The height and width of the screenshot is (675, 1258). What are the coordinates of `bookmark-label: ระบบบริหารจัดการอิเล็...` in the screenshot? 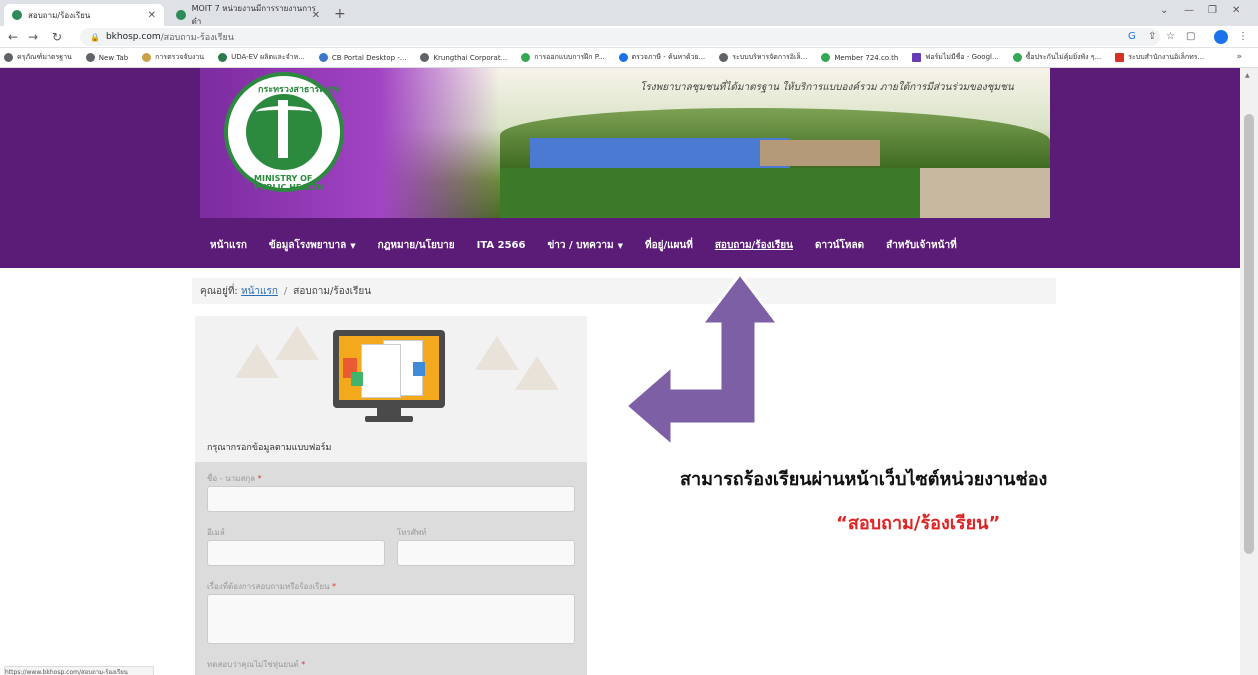 It's located at (770, 57).